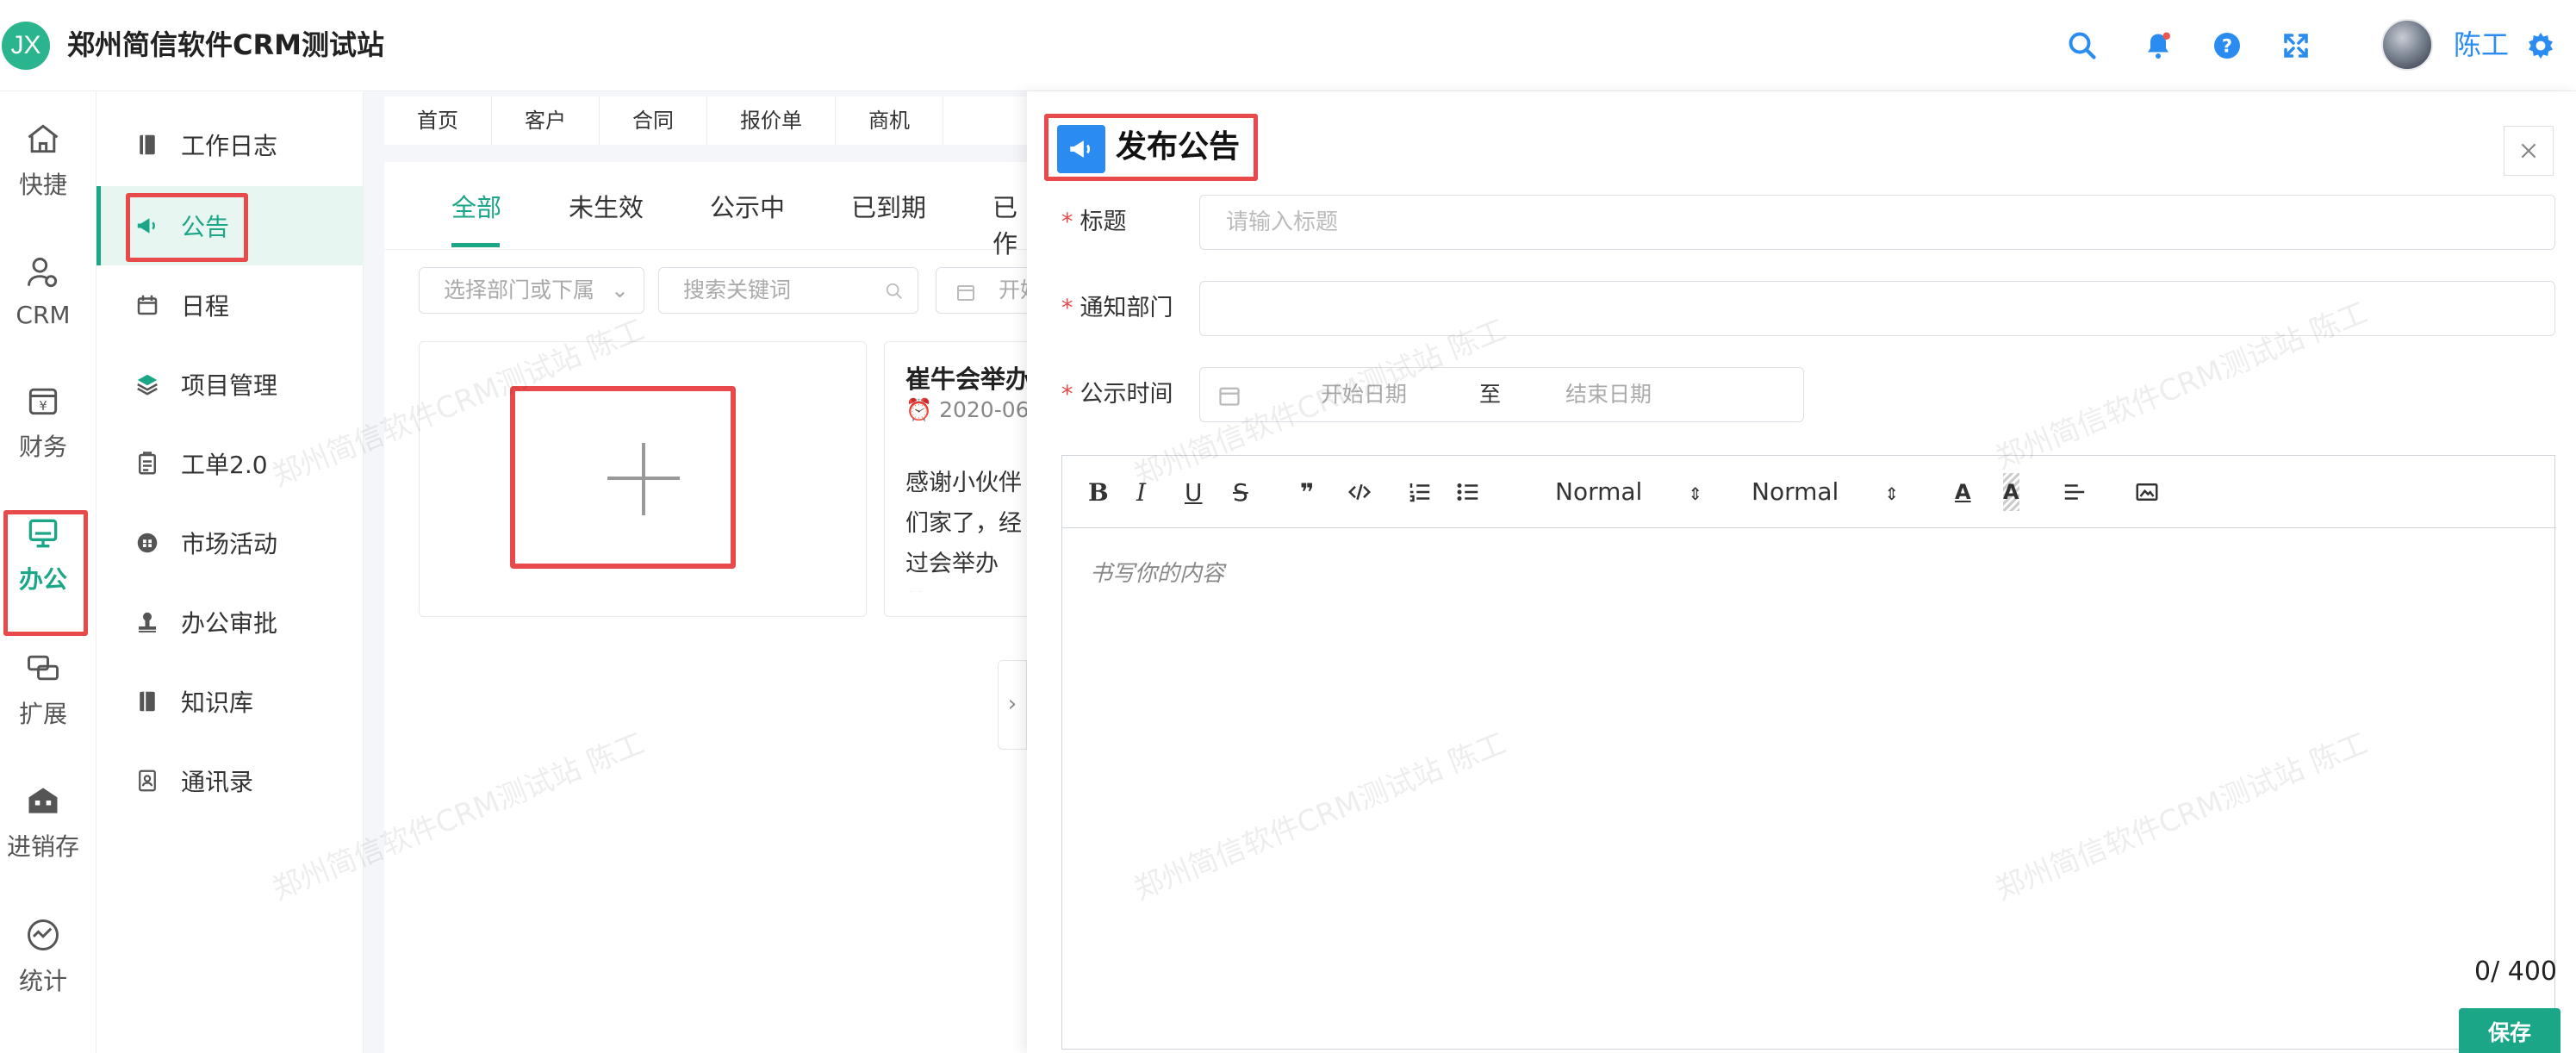 This screenshot has width=2576, height=1053. What do you see at coordinates (1877, 222) in the screenshot?
I see `title-input: 请输入标题` at bounding box center [1877, 222].